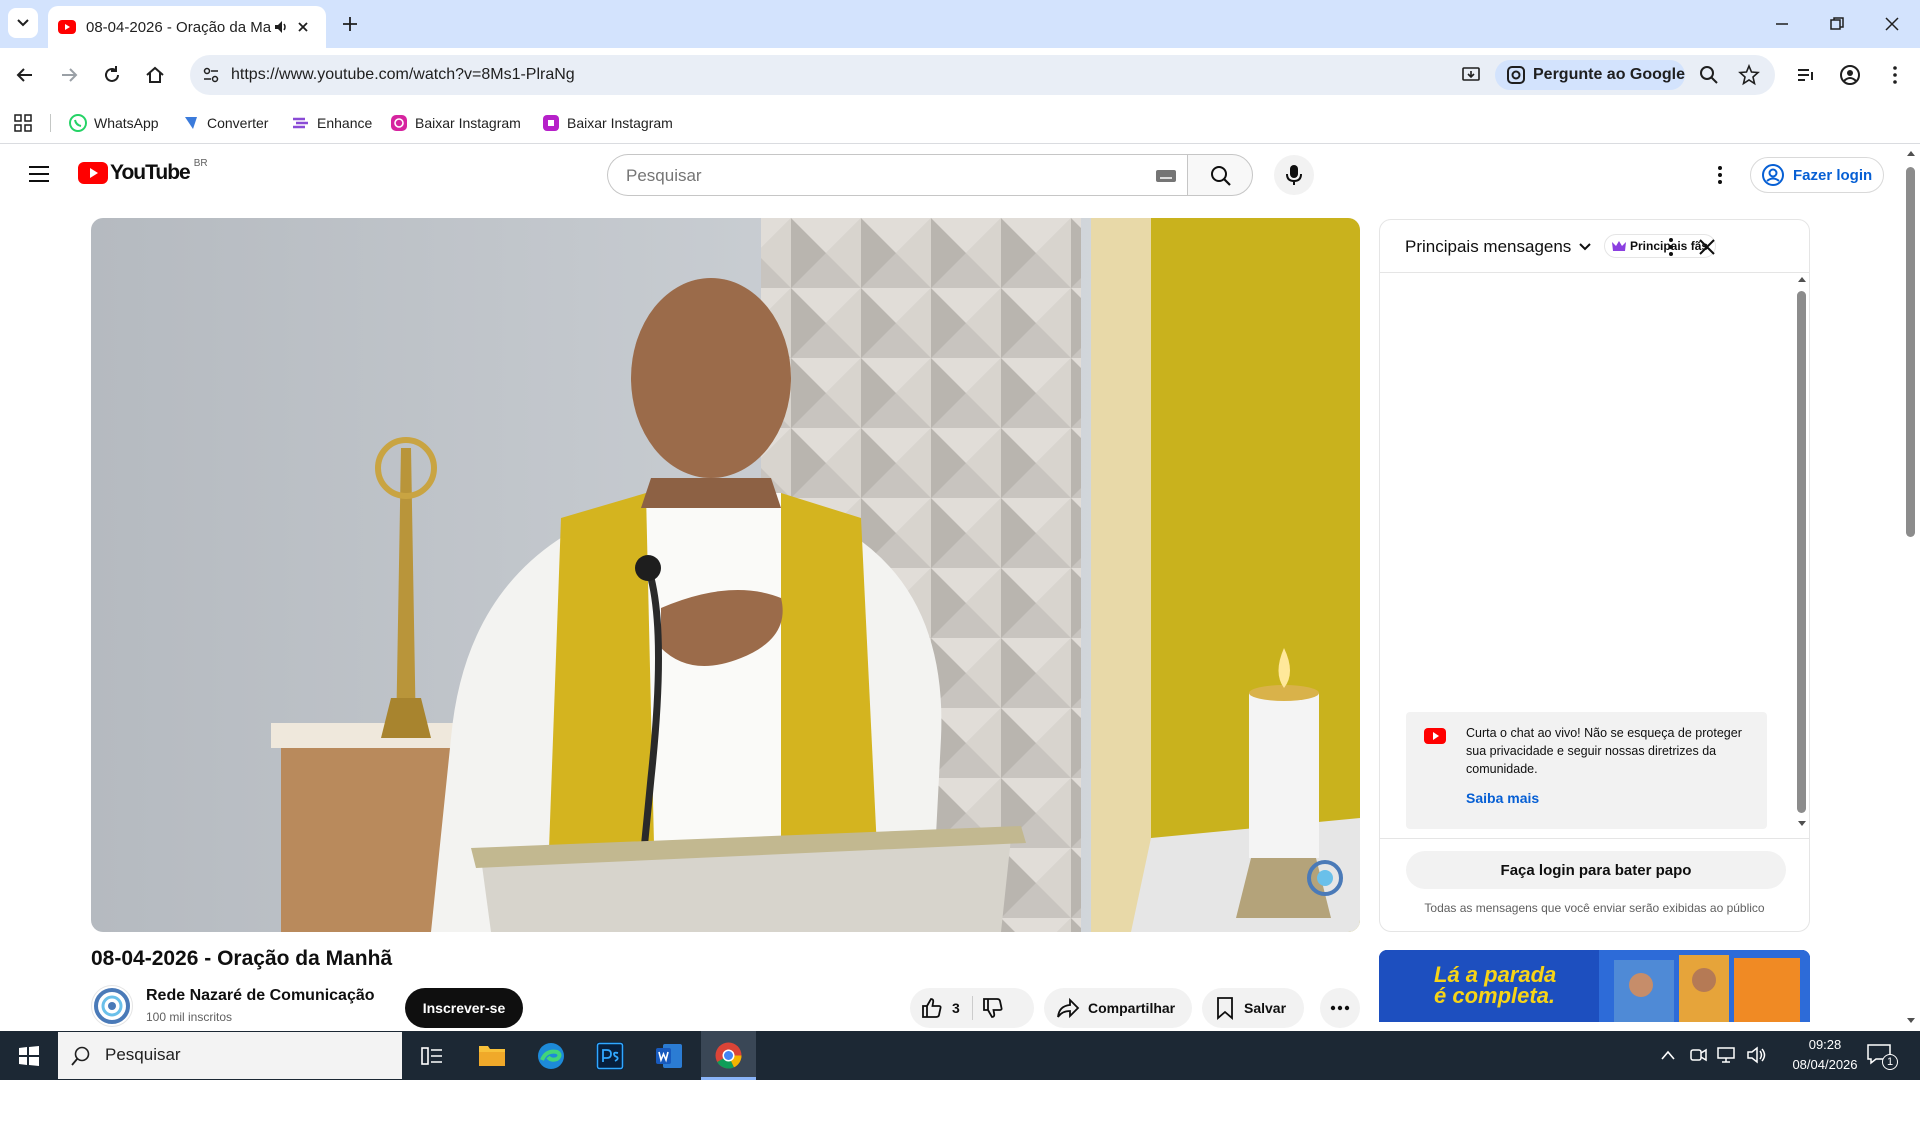 This screenshot has height=1129, width=1920. Describe the element at coordinates (1825, 1064) in the screenshot. I see `clock-date: 08/04/2026` at that location.